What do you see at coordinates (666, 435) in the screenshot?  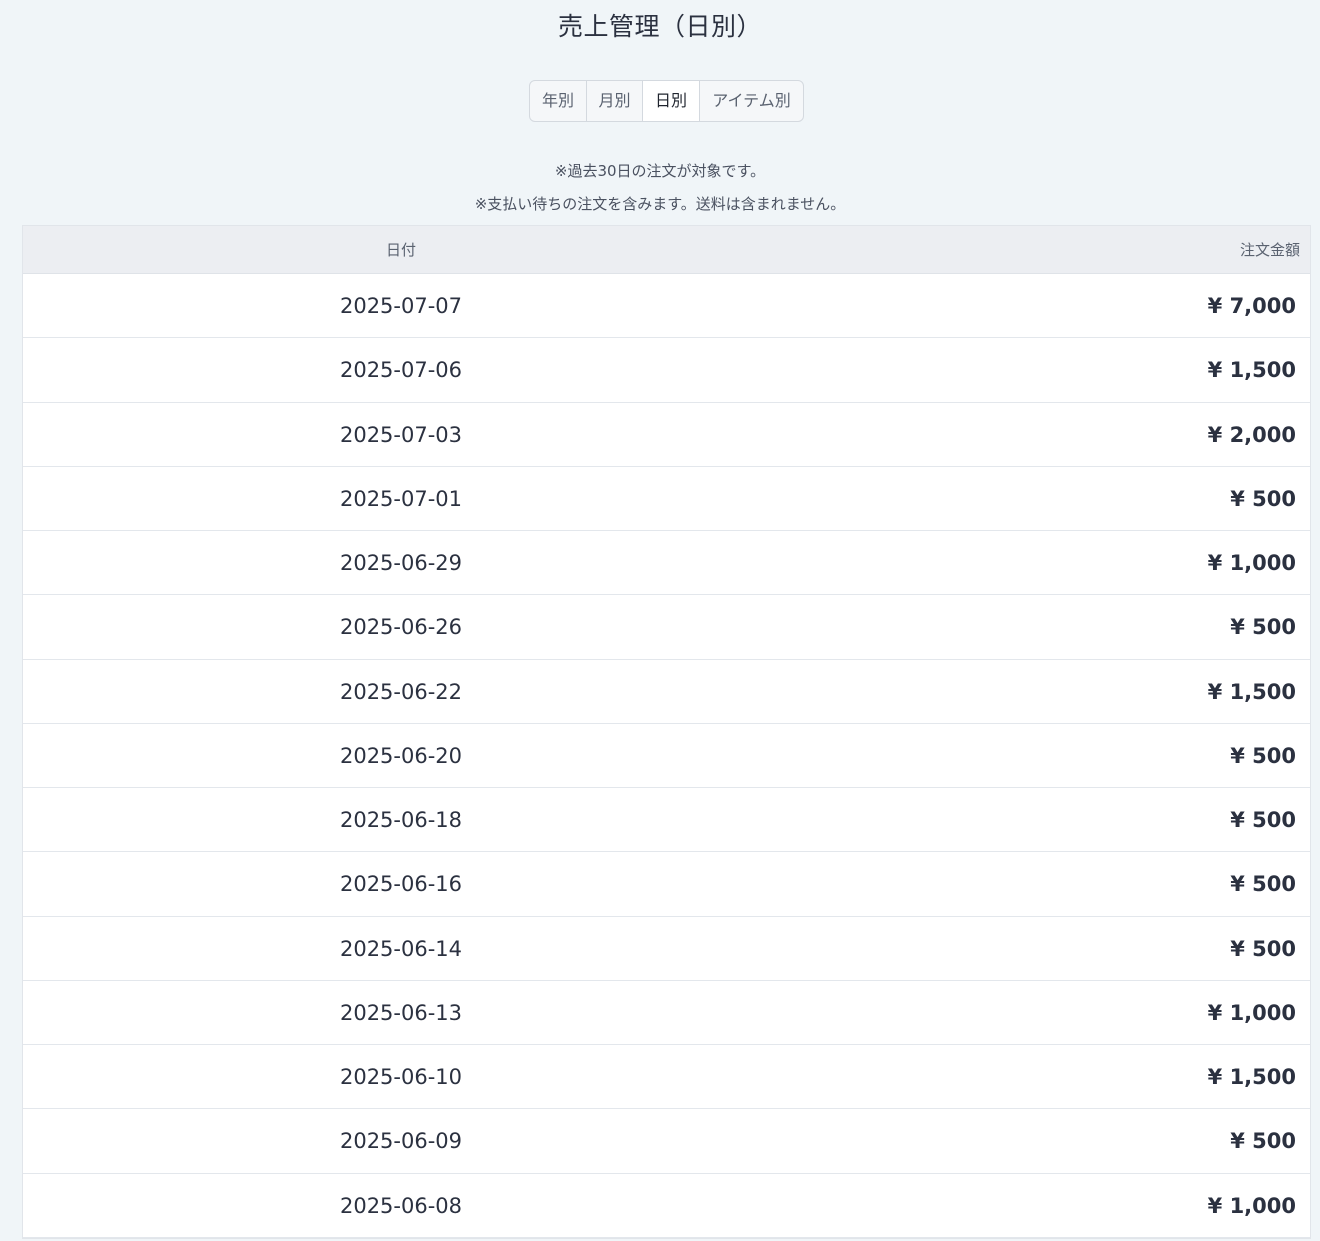 I see `table-row: 2025-07-03 ¥ 2,000` at bounding box center [666, 435].